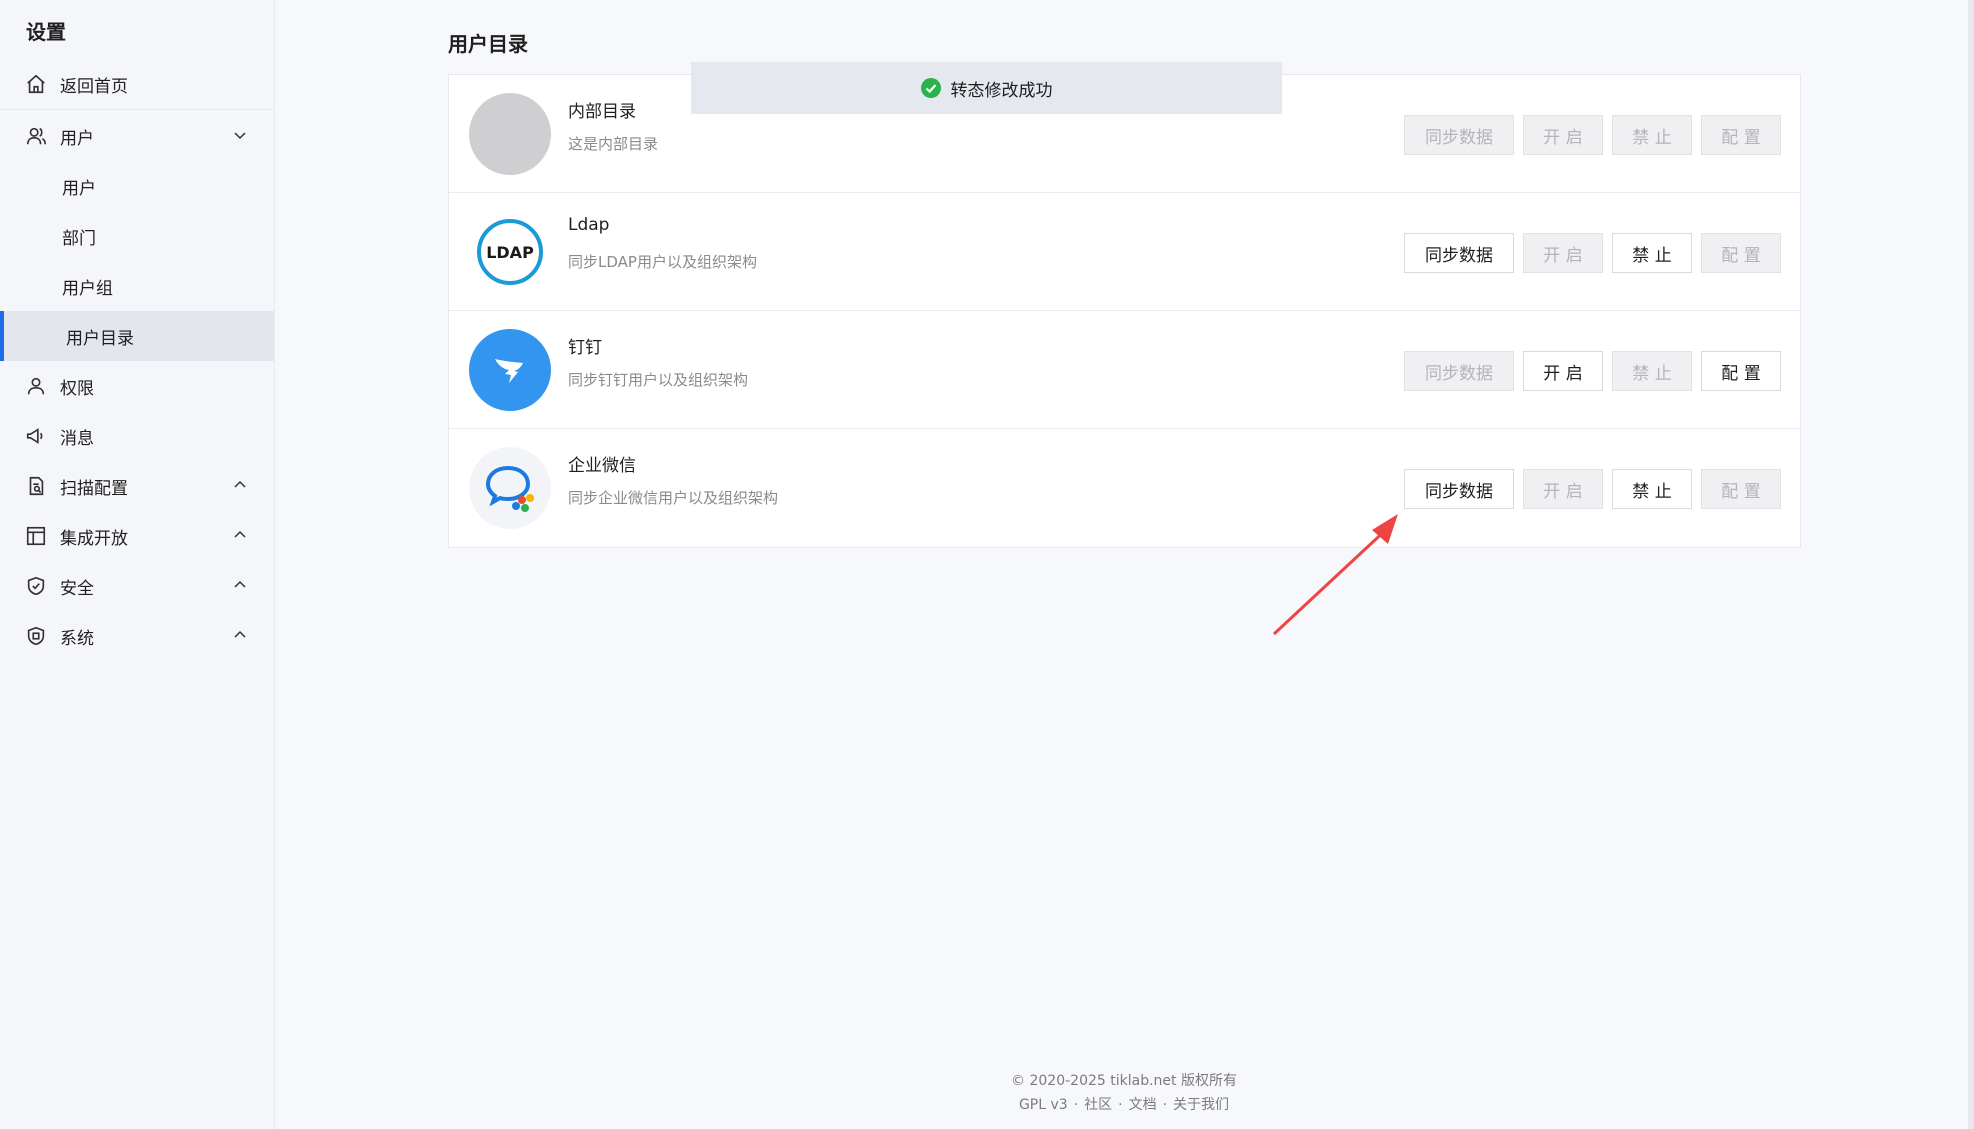 The image size is (1974, 1129). I want to click on footer-links: GPL v3 · 社区 · 文档 · 关于我们, so click(1124, 1105).